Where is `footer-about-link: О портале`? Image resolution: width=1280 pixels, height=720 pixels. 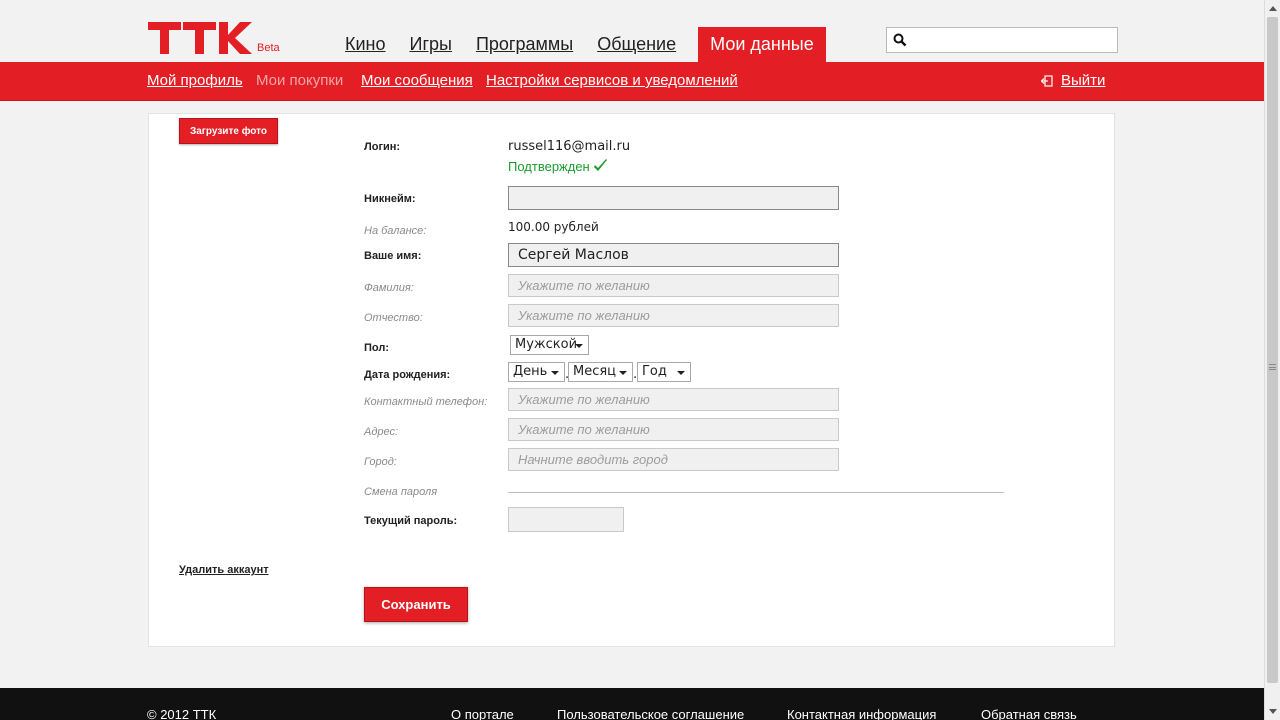
footer-about-link: О портале is located at coordinates (482, 713).